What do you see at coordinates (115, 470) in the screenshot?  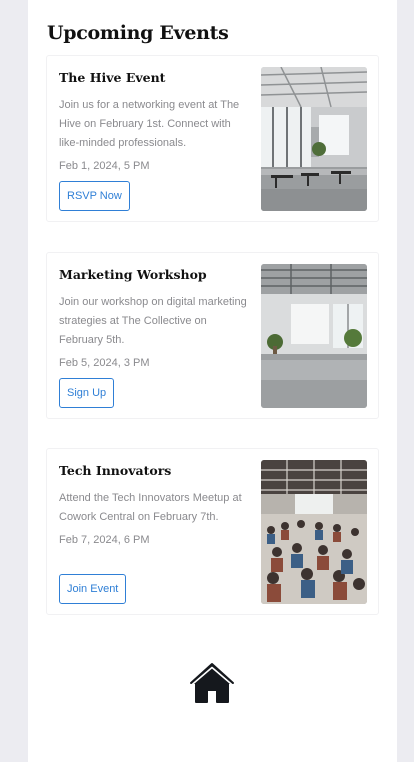 I see `event-title: Tech Innovators` at bounding box center [115, 470].